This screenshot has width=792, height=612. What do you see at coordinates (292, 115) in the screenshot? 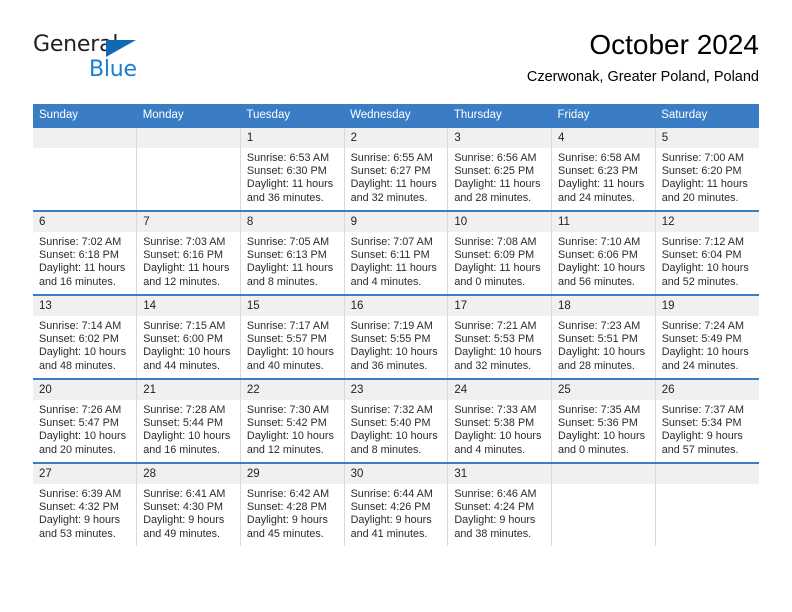
I see `weekday-header-tuesday: Tuesday` at bounding box center [292, 115].